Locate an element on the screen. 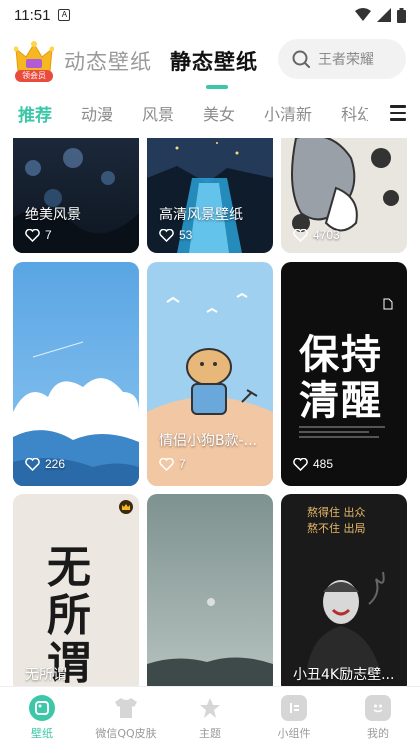 The width and height of the screenshot is (420, 747). wallpaper-card: 情侣小狗B款-... 7 is located at coordinates (210, 374).